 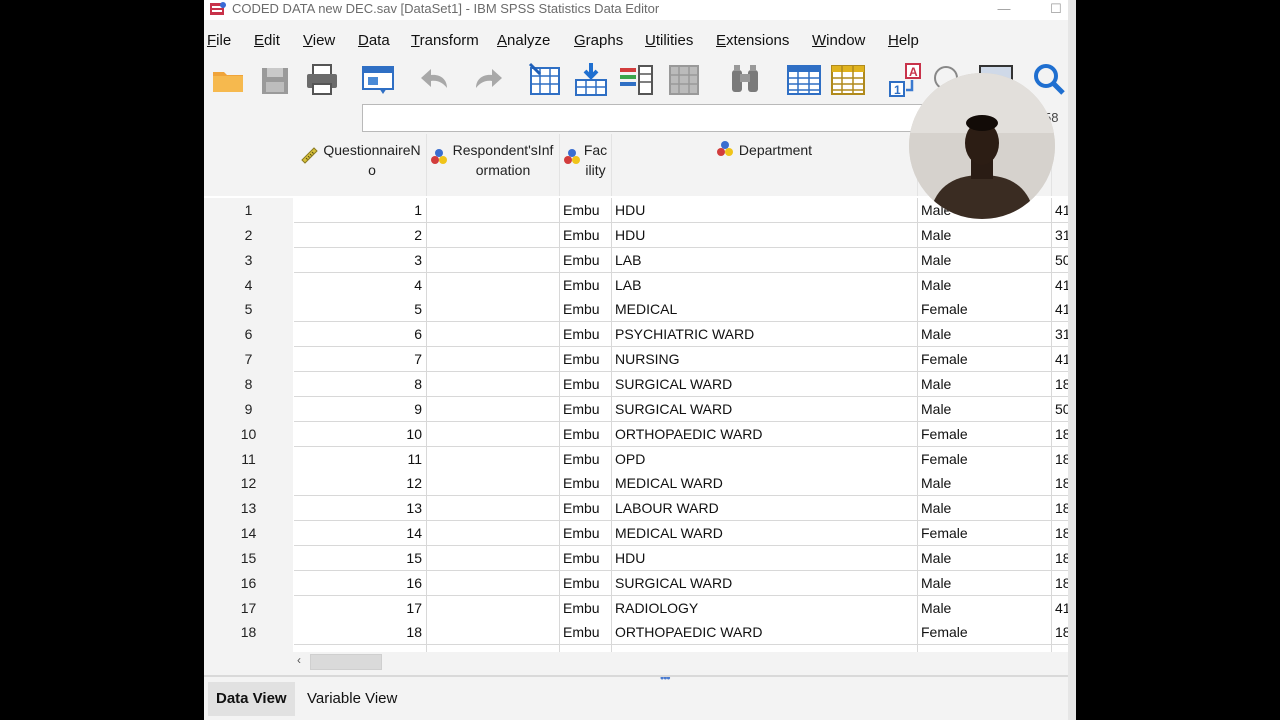 I want to click on menu-help: Help, so click(x=903, y=40).